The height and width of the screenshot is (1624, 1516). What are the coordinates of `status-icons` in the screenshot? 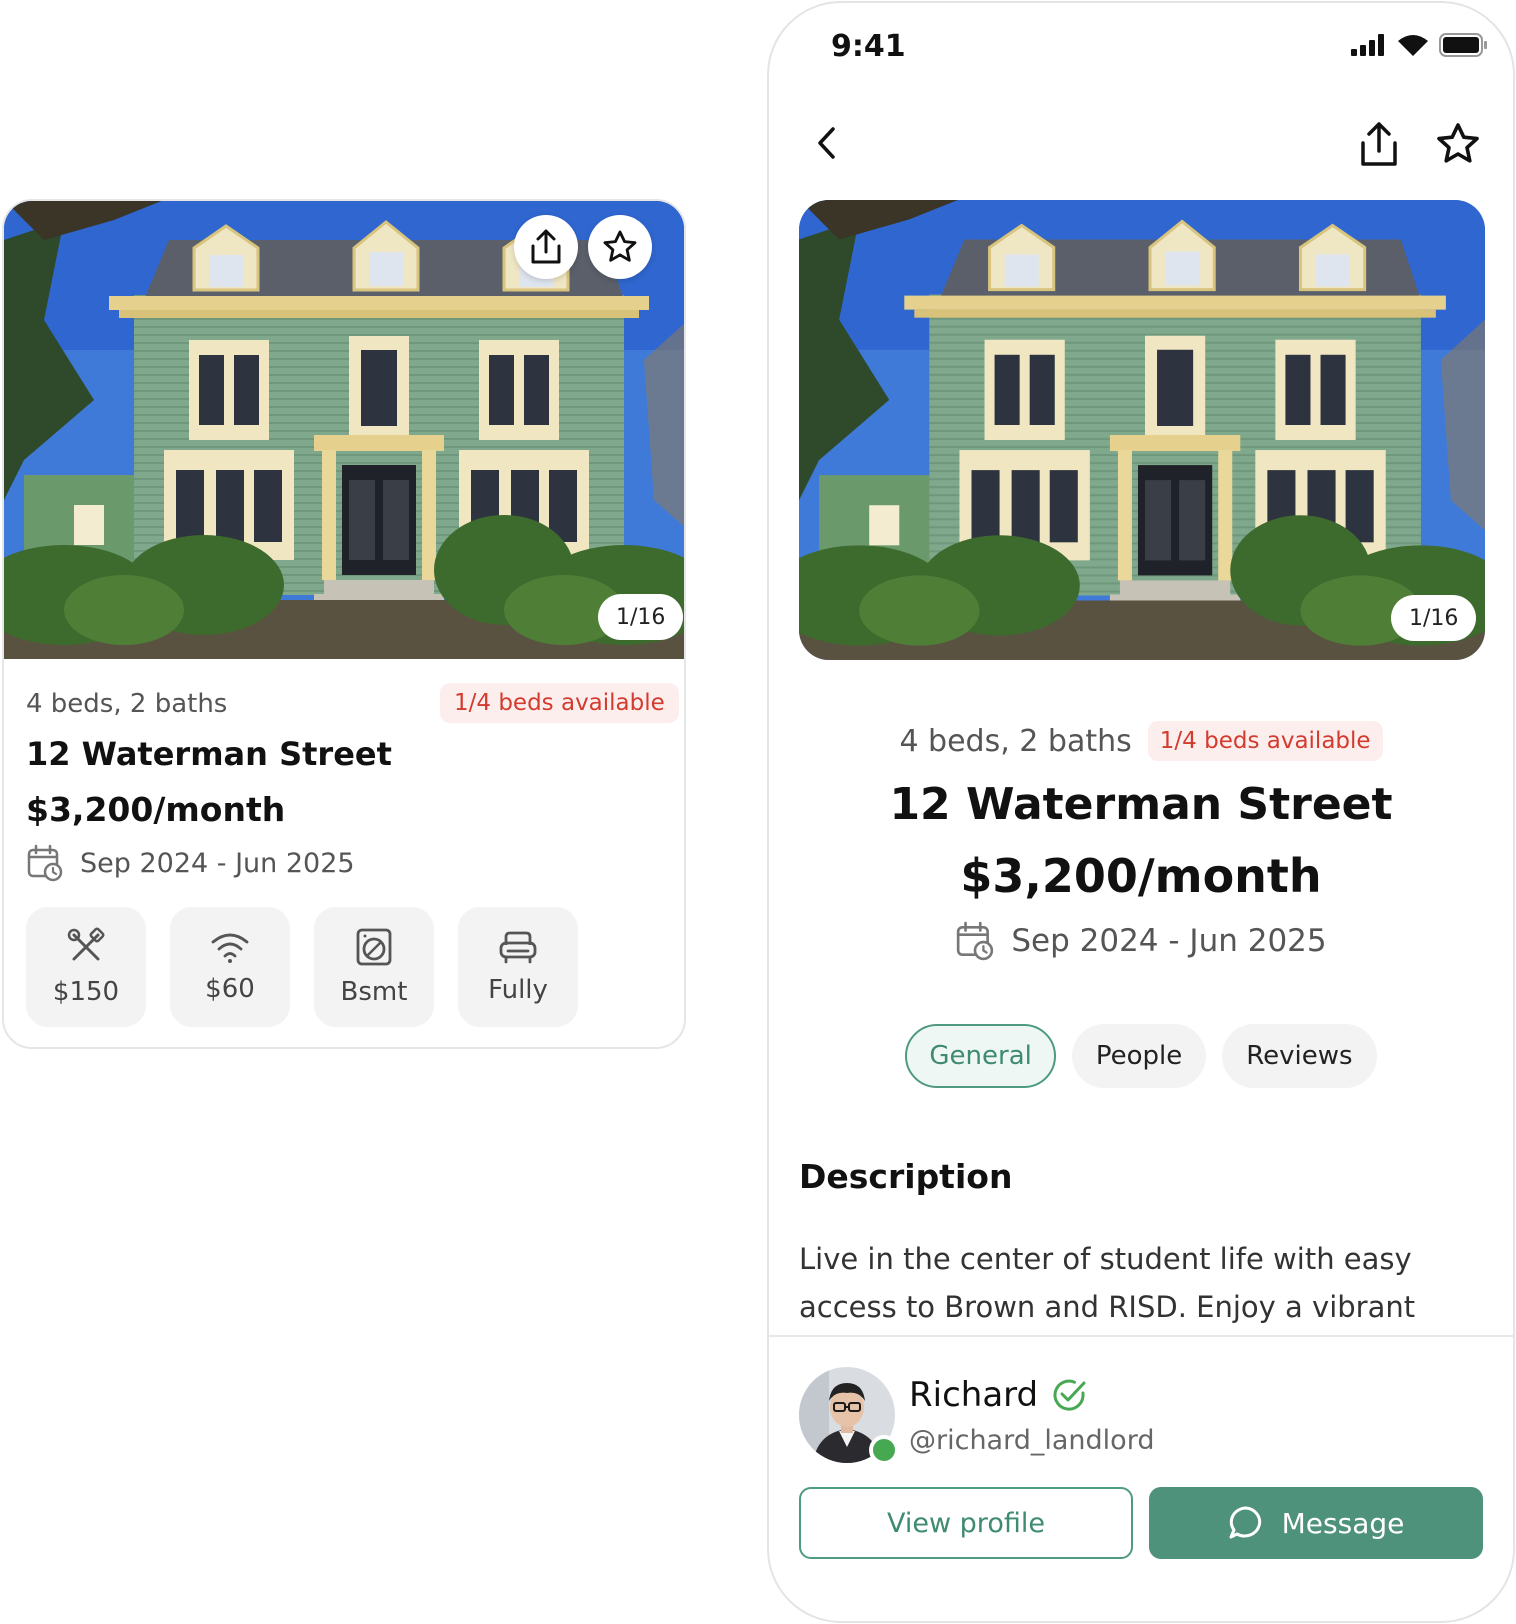 It's located at (1419, 45).